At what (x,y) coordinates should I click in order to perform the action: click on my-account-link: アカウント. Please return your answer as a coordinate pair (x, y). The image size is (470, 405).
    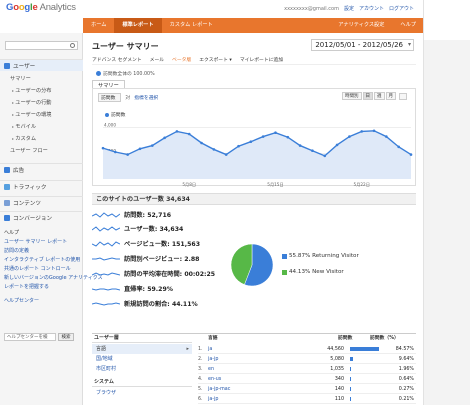
    Looking at the image, I should click on (371, 8).